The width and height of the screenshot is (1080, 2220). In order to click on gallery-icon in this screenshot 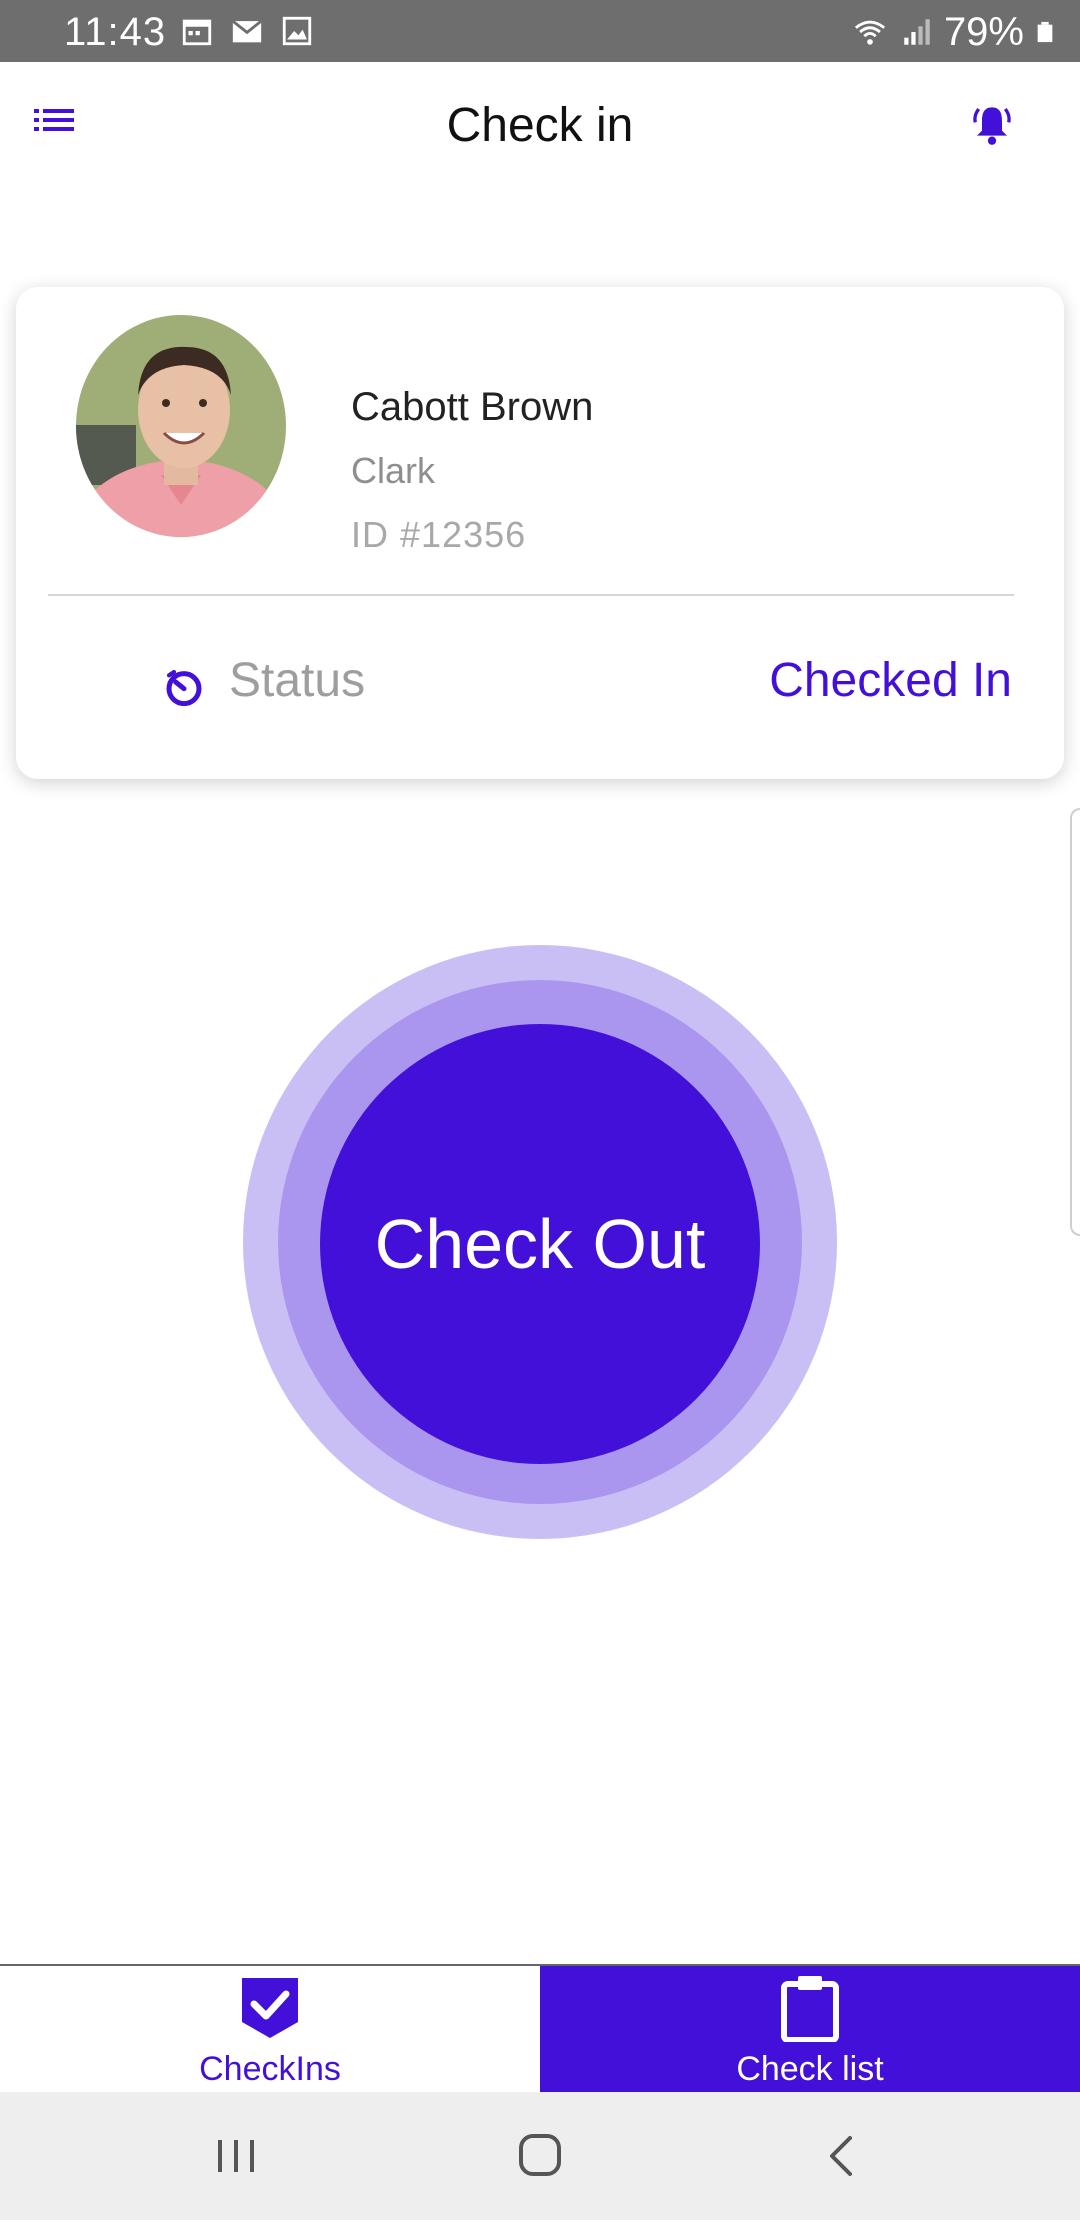, I will do `click(297, 31)`.